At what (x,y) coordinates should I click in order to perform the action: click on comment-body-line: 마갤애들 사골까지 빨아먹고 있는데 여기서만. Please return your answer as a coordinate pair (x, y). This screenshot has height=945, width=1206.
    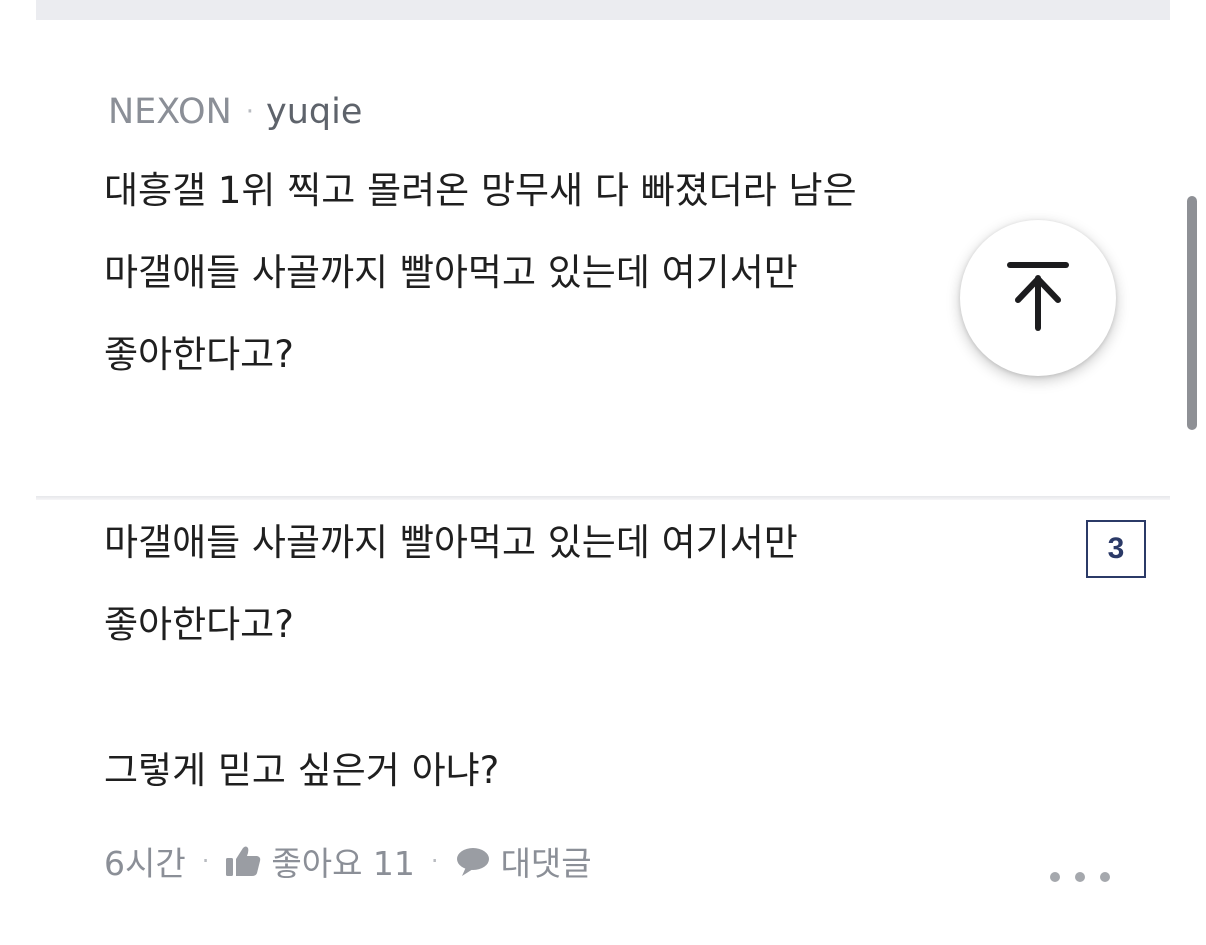
    Looking at the image, I should click on (451, 272).